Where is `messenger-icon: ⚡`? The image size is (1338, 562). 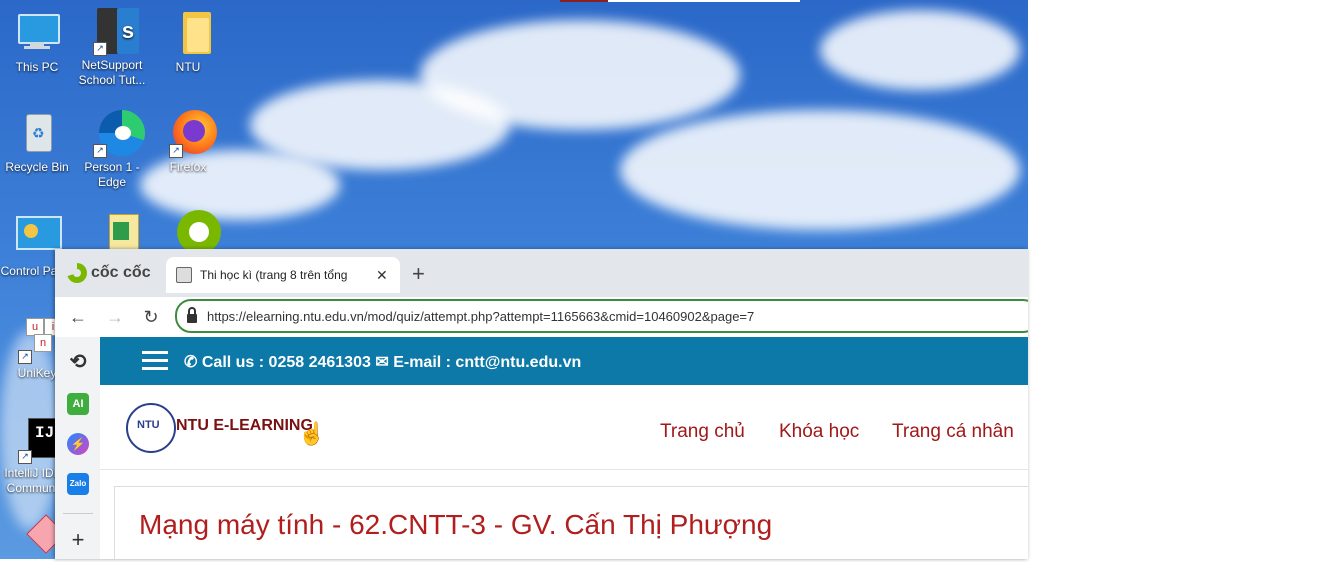 messenger-icon: ⚡ is located at coordinates (78, 444).